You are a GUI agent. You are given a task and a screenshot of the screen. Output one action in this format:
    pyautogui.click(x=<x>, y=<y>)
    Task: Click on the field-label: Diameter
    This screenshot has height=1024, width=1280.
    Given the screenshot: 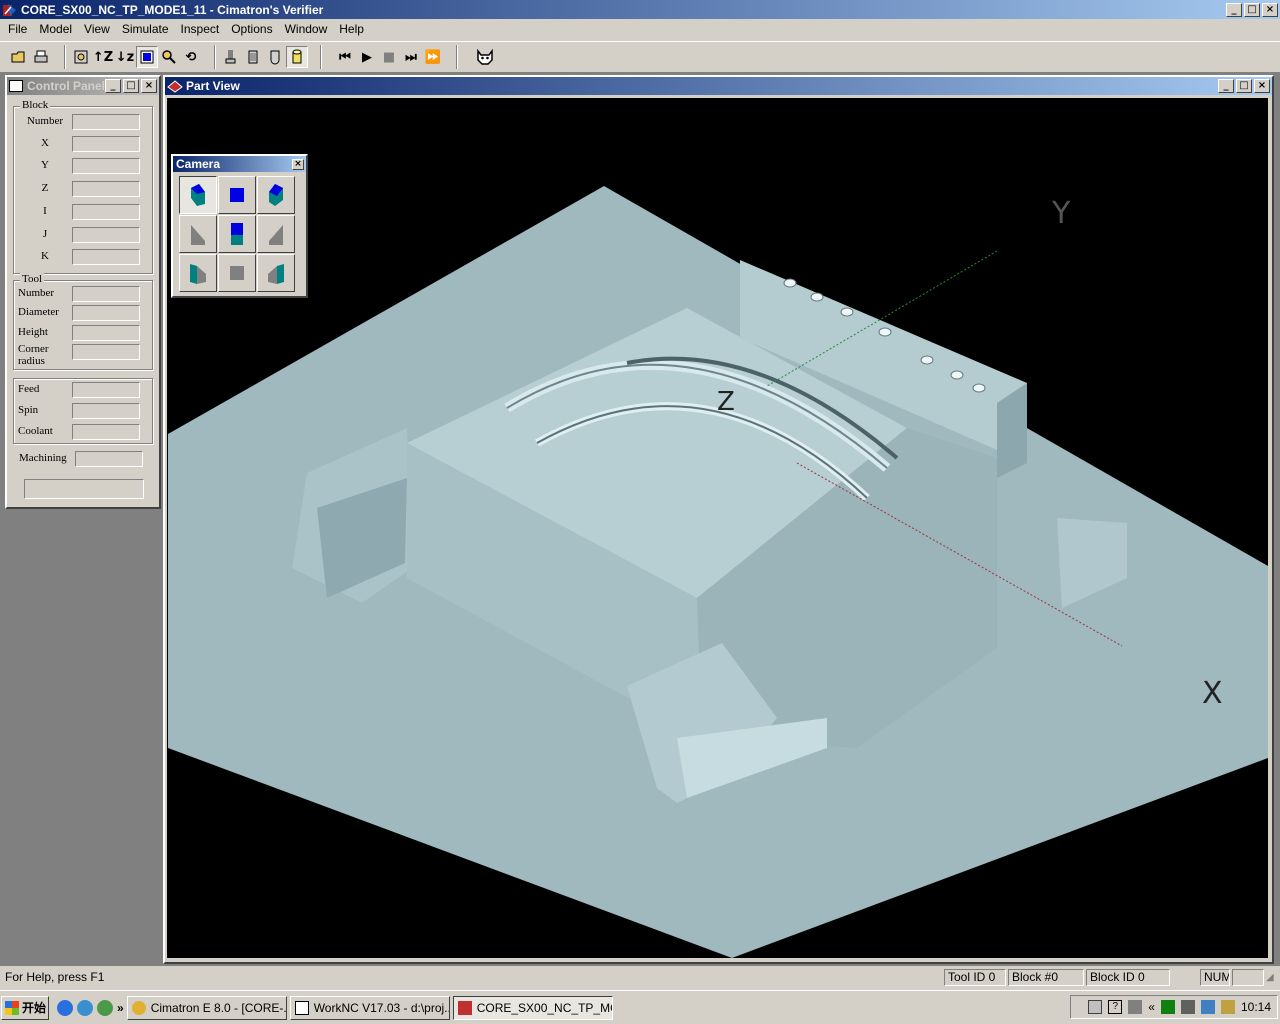 What is the action you would take?
    pyautogui.click(x=38, y=312)
    